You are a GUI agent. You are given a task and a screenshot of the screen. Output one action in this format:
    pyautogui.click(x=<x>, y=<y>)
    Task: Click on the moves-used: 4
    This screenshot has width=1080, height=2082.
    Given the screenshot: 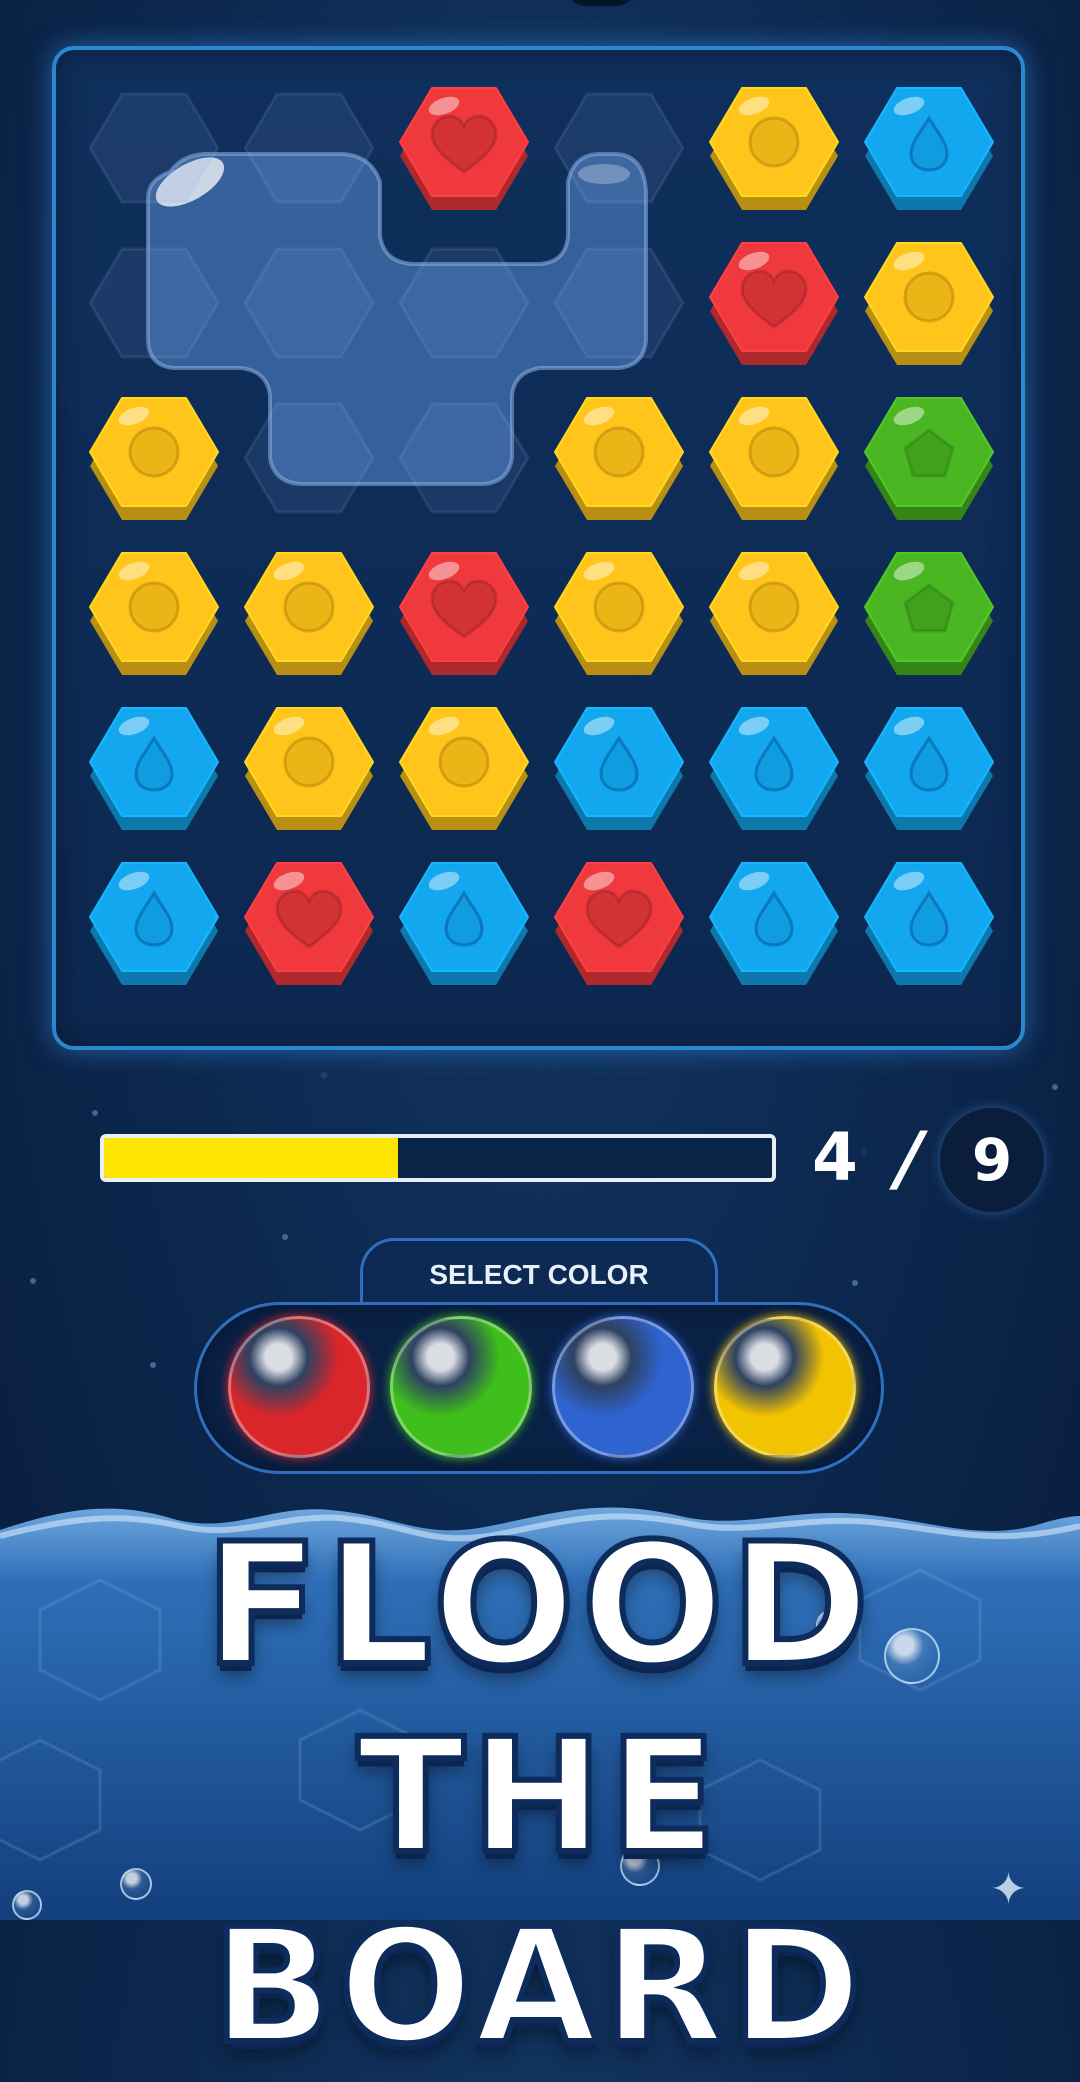 What is the action you would take?
    pyautogui.click(x=835, y=1157)
    